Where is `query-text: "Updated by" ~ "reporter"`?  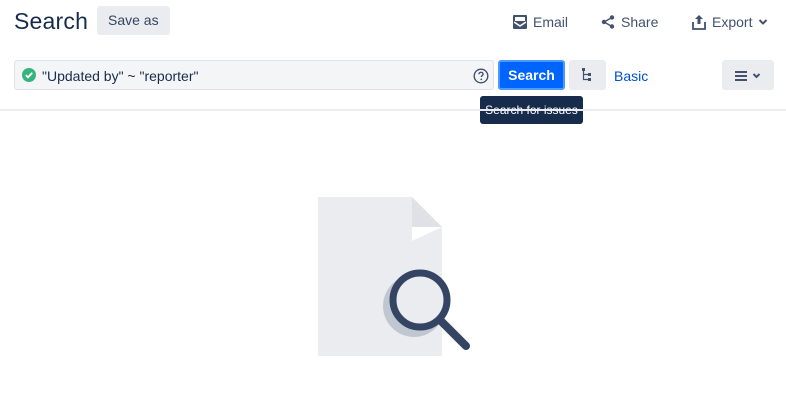 query-text: "Updated by" ~ "reporter" is located at coordinates (120, 76).